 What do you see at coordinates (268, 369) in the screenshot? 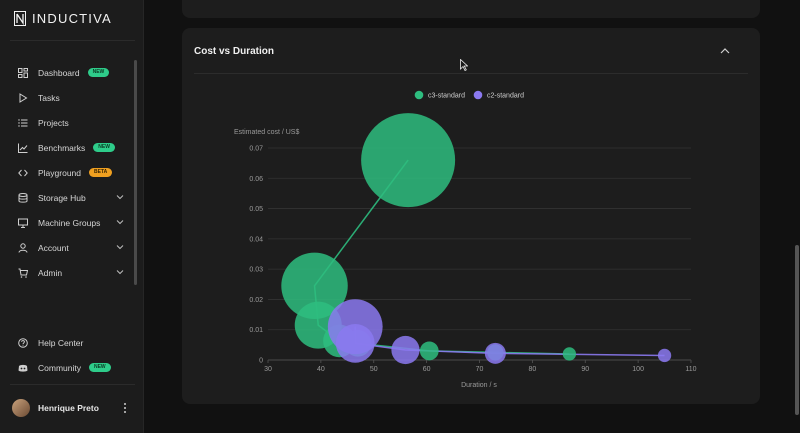
I see `x-tick-label: 30` at bounding box center [268, 369].